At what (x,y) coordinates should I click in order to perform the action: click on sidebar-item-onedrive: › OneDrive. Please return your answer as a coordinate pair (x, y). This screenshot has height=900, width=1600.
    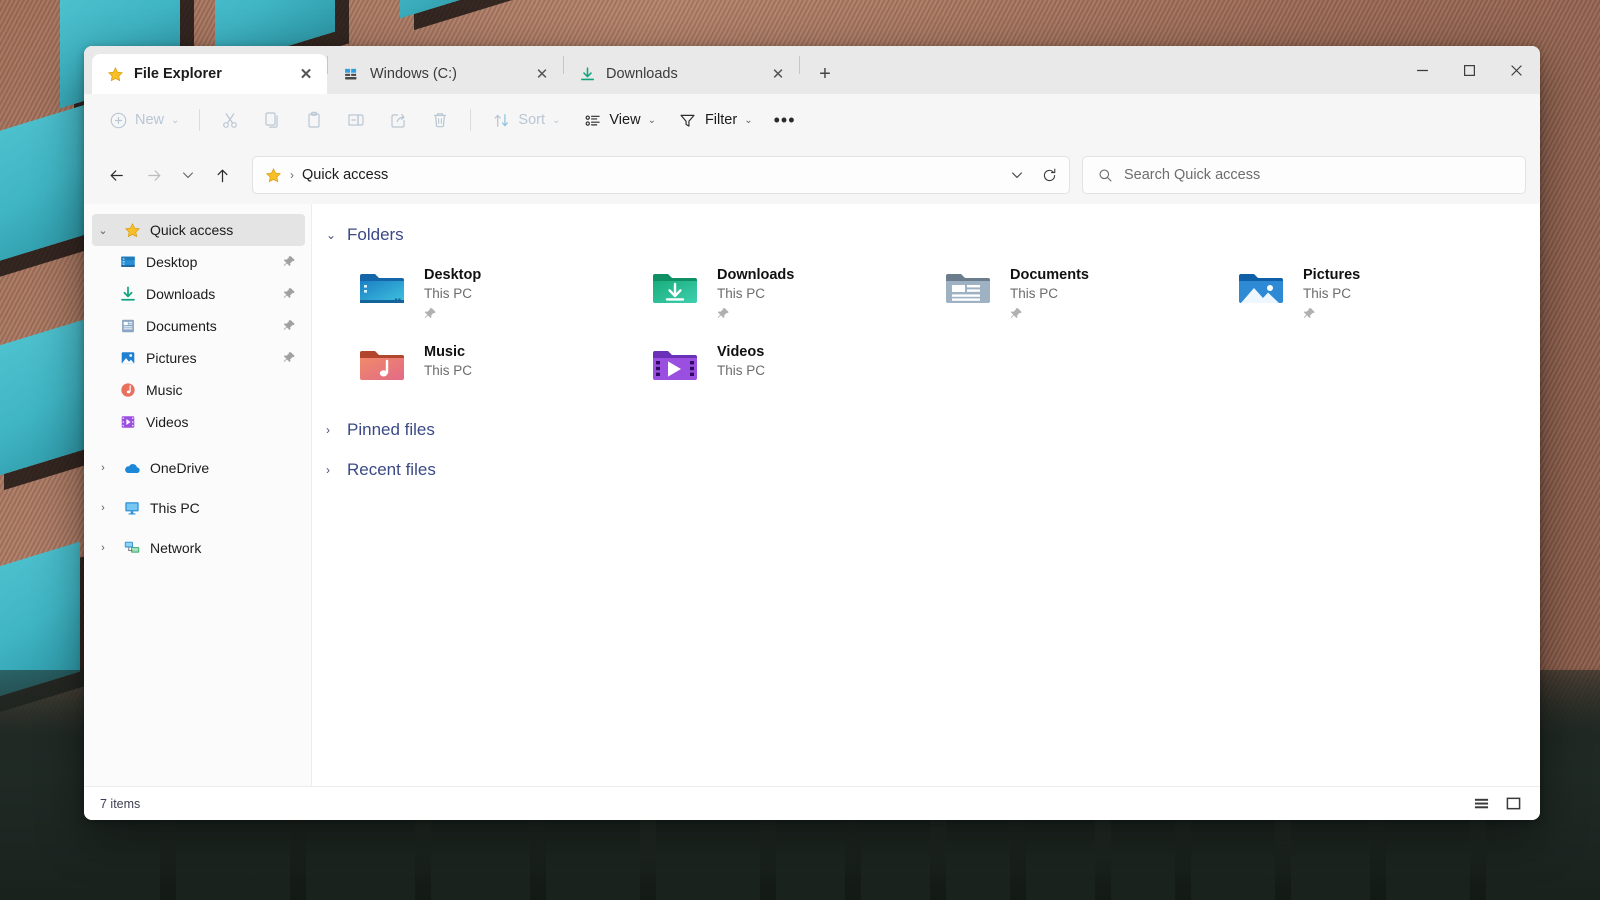
    Looking at the image, I should click on (198, 468).